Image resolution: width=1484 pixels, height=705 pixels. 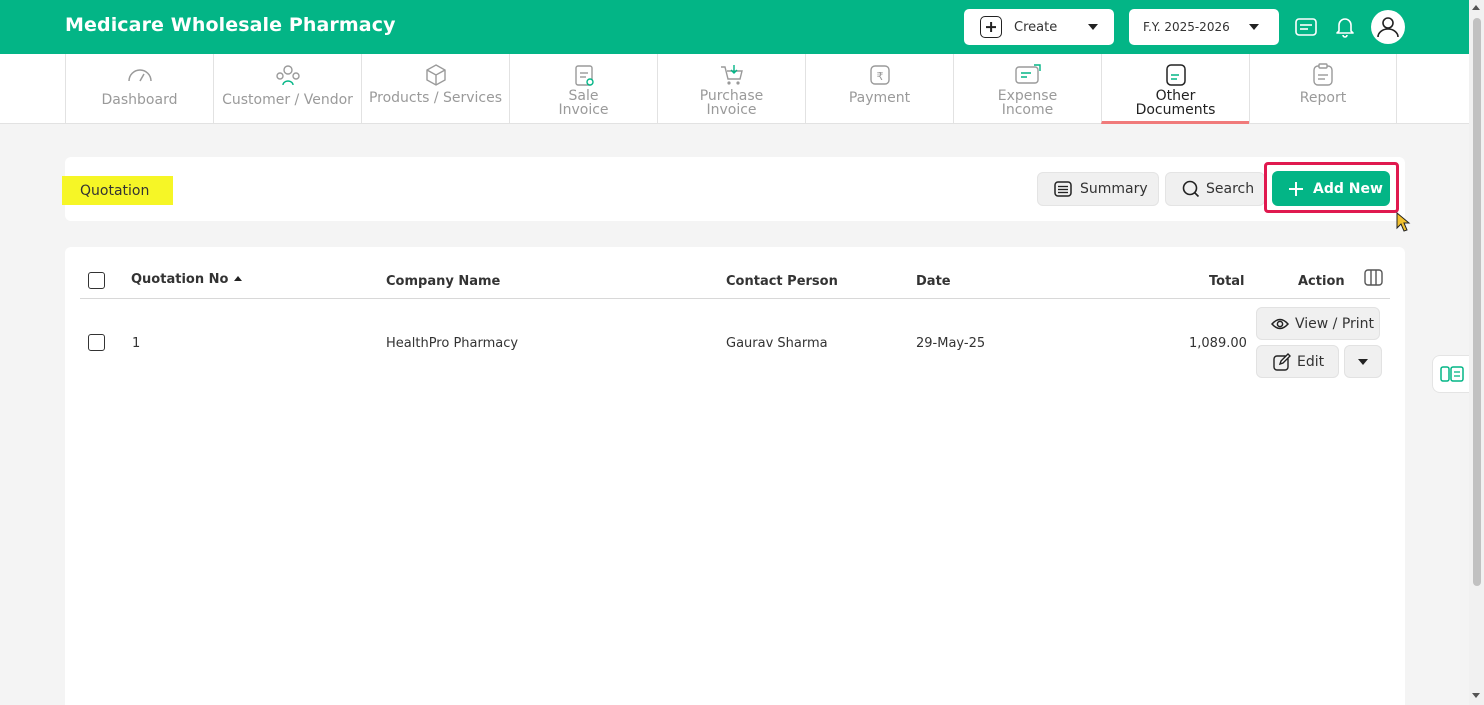 I want to click on tab-products-services: Products / Services, so click(x=435, y=89).